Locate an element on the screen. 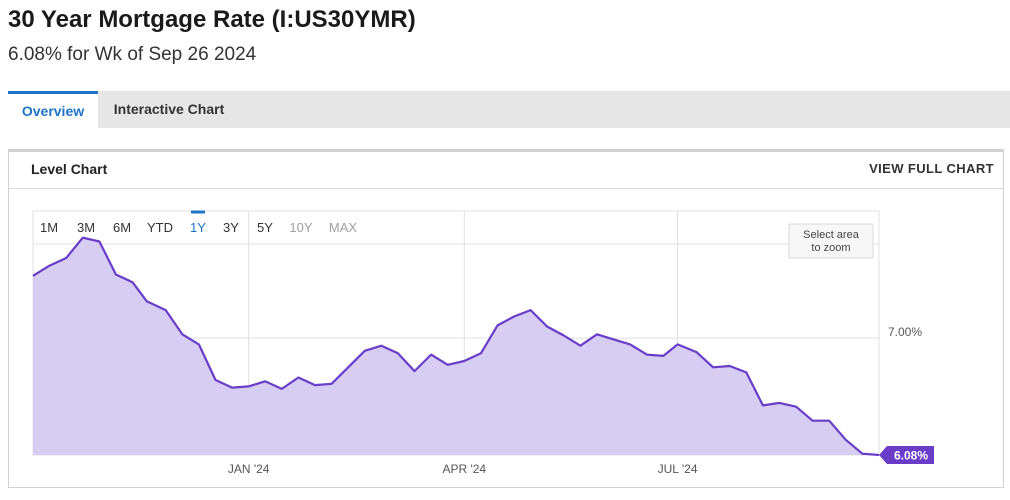 This screenshot has width=1010, height=500. range-button-3m: 3M is located at coordinates (86, 227).